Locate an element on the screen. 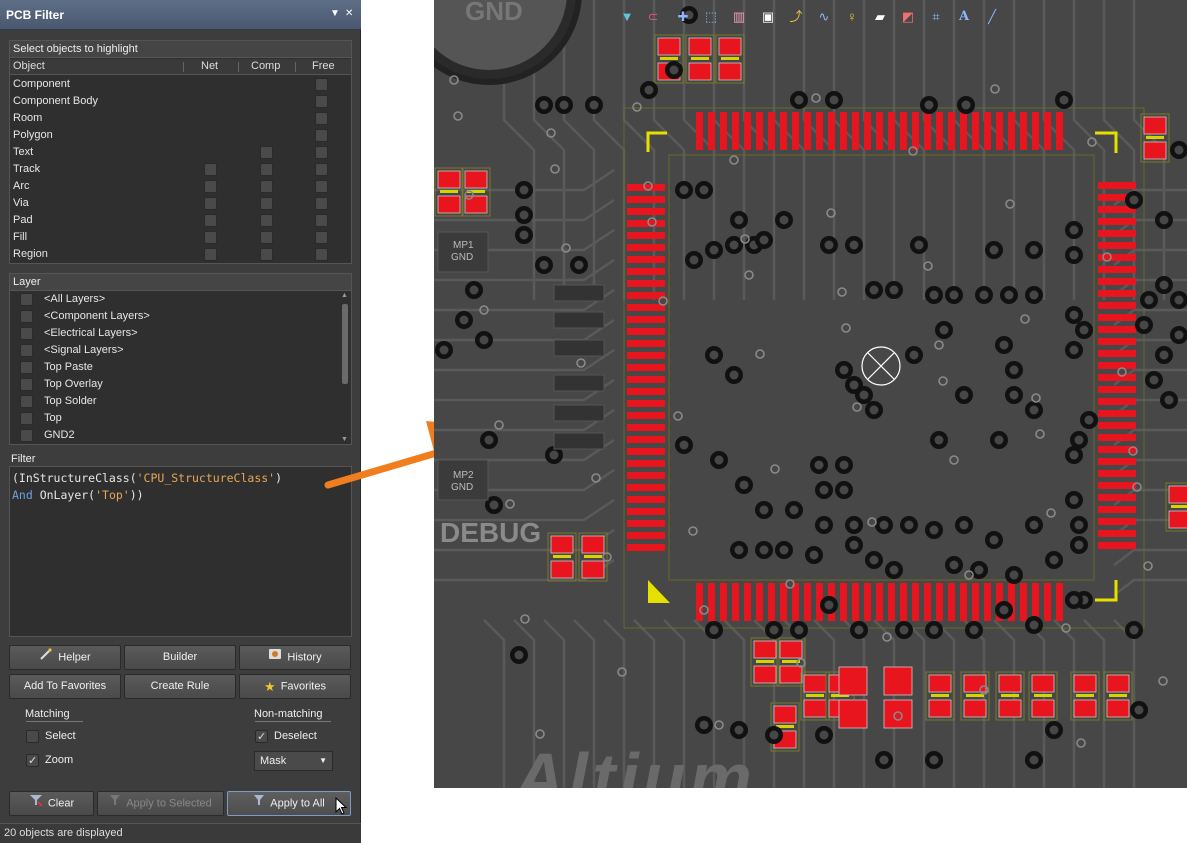  builder-button: Builder is located at coordinates (180, 657).